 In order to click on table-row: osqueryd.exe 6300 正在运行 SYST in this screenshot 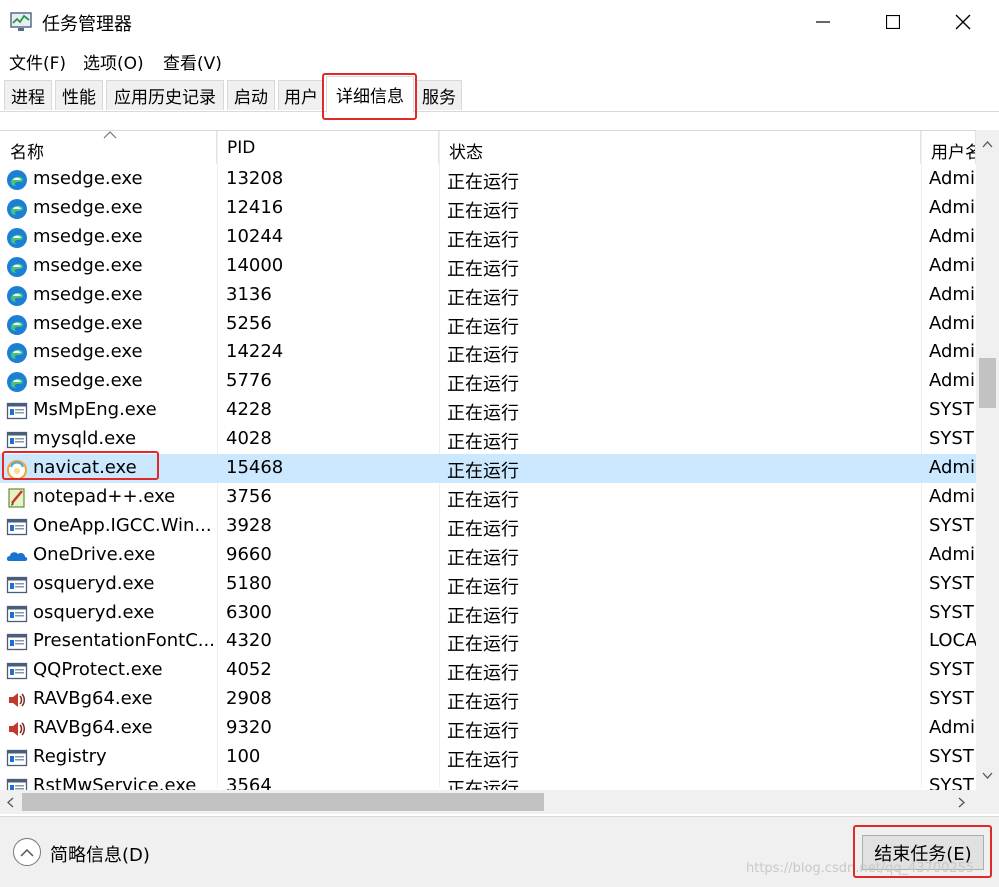, I will do `click(488, 613)`.